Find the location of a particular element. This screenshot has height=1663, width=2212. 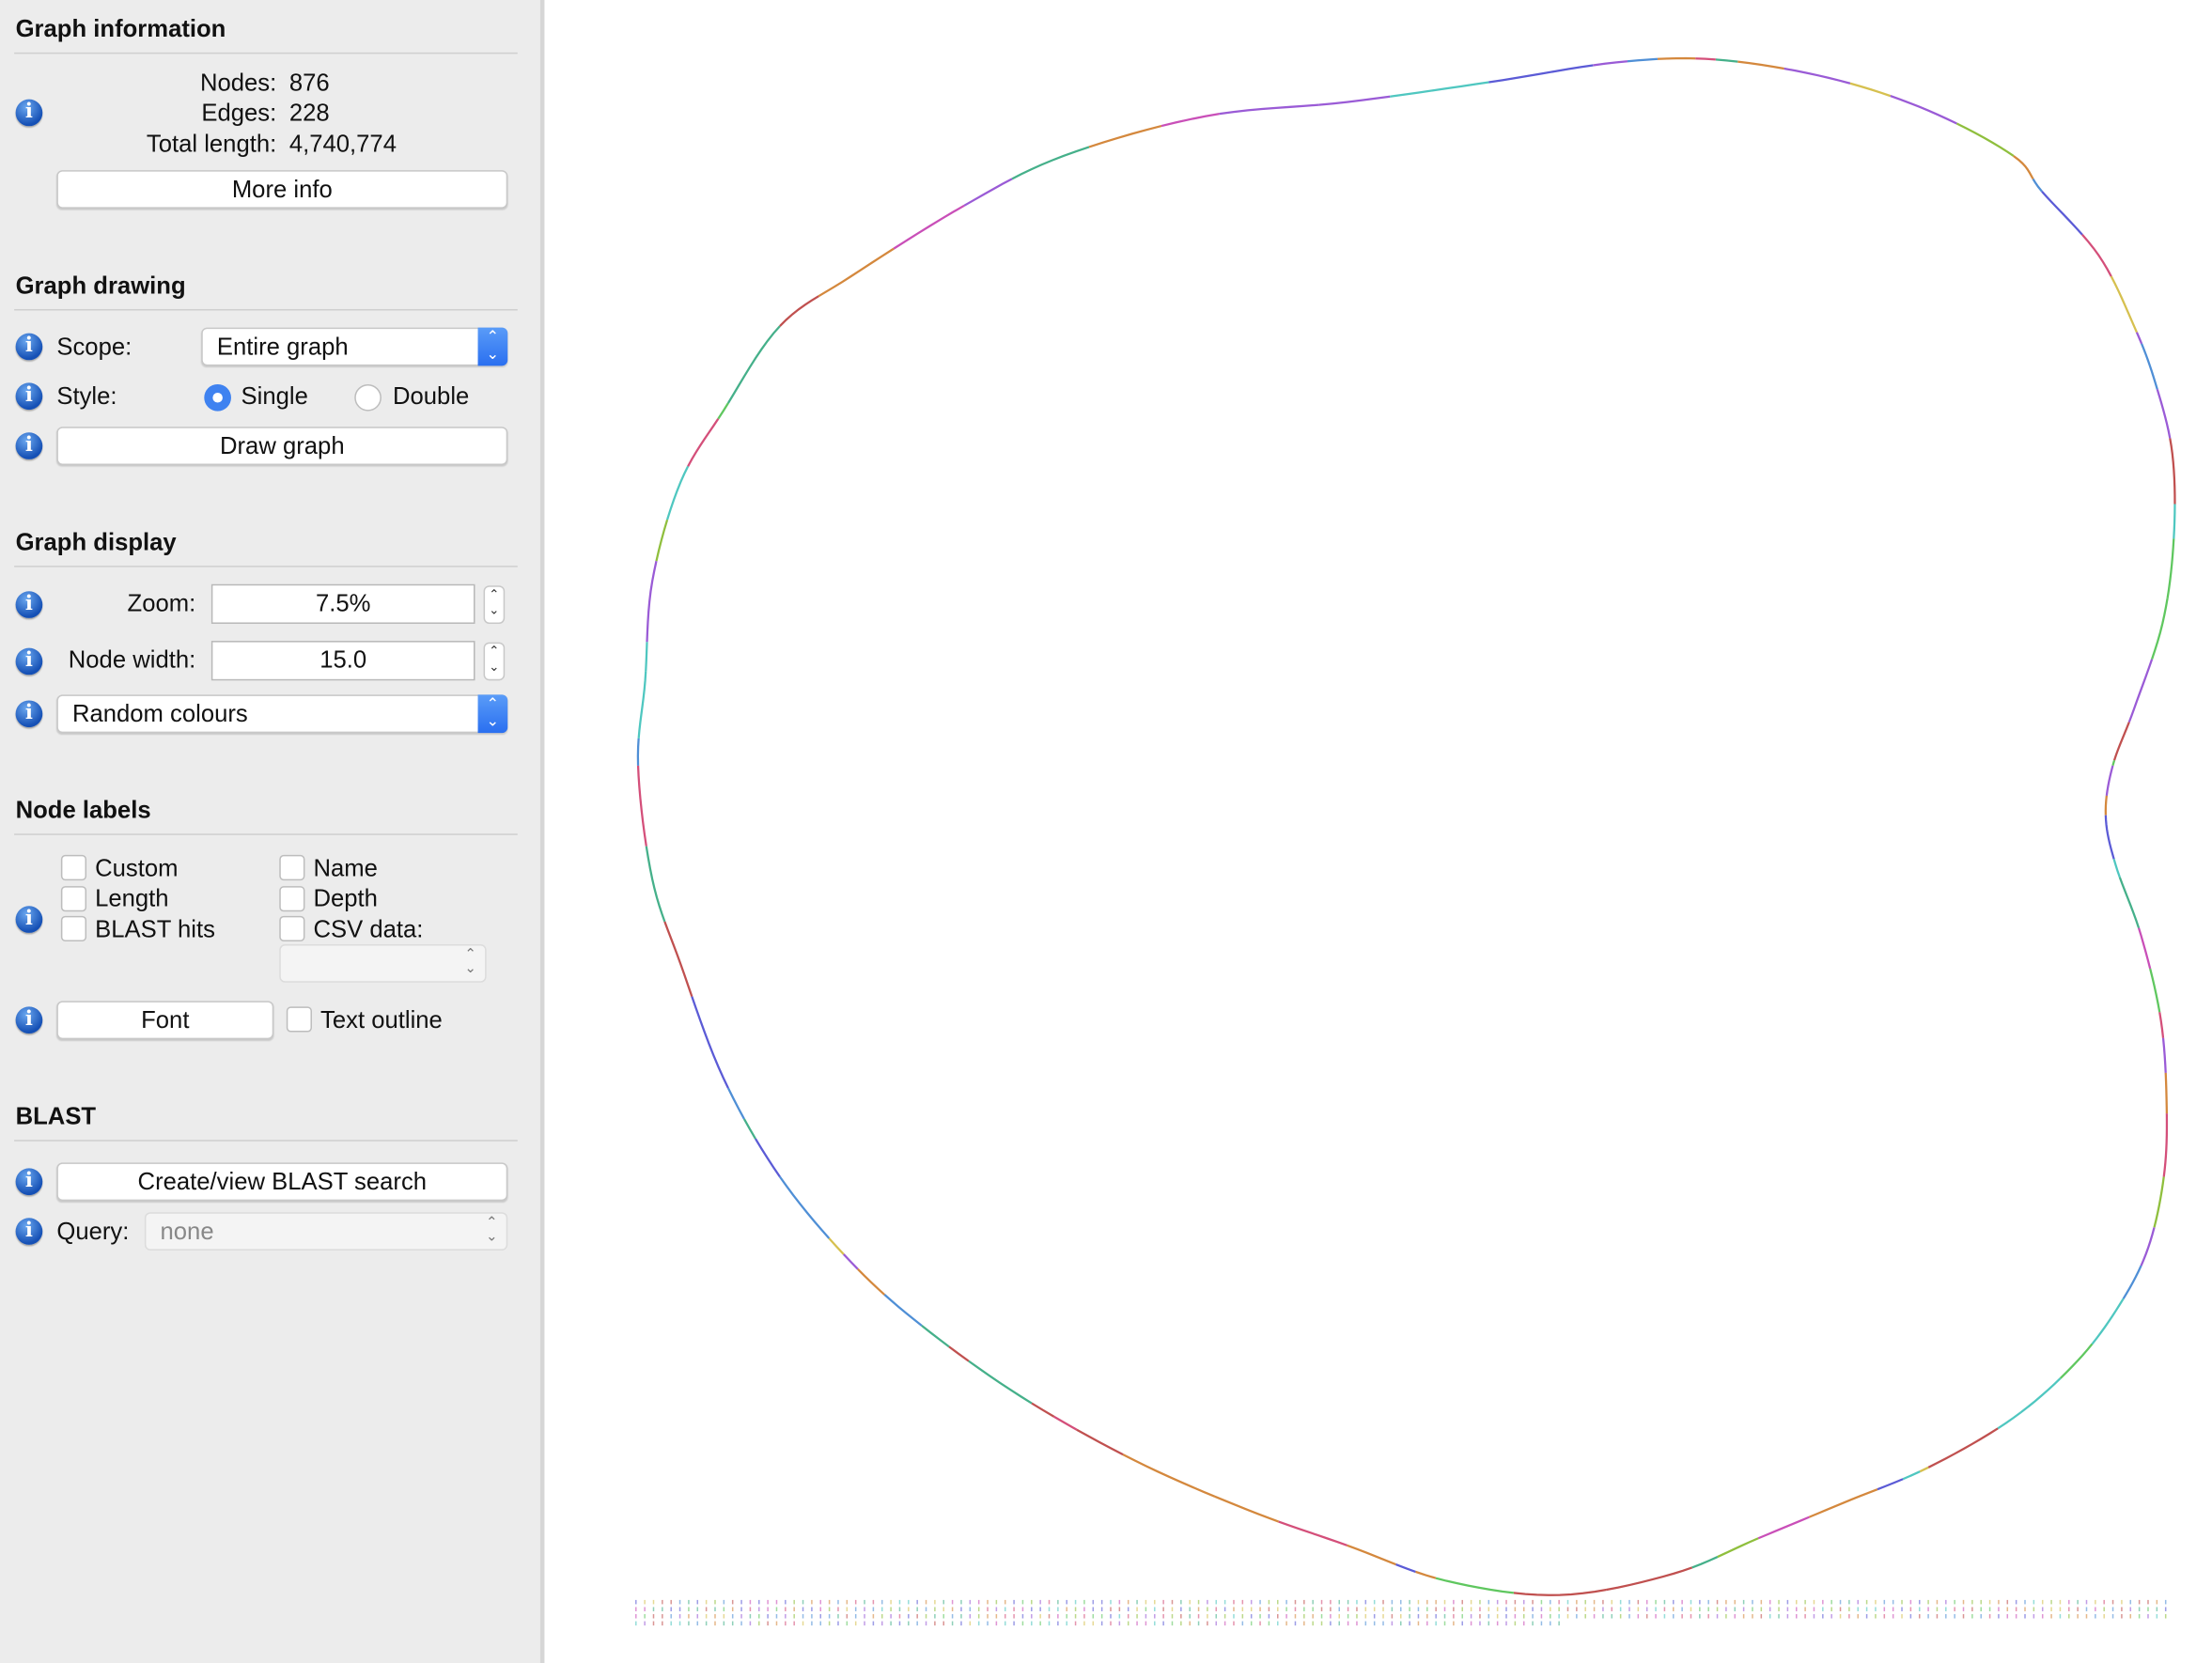

style-double-radio is located at coordinates (368, 397).